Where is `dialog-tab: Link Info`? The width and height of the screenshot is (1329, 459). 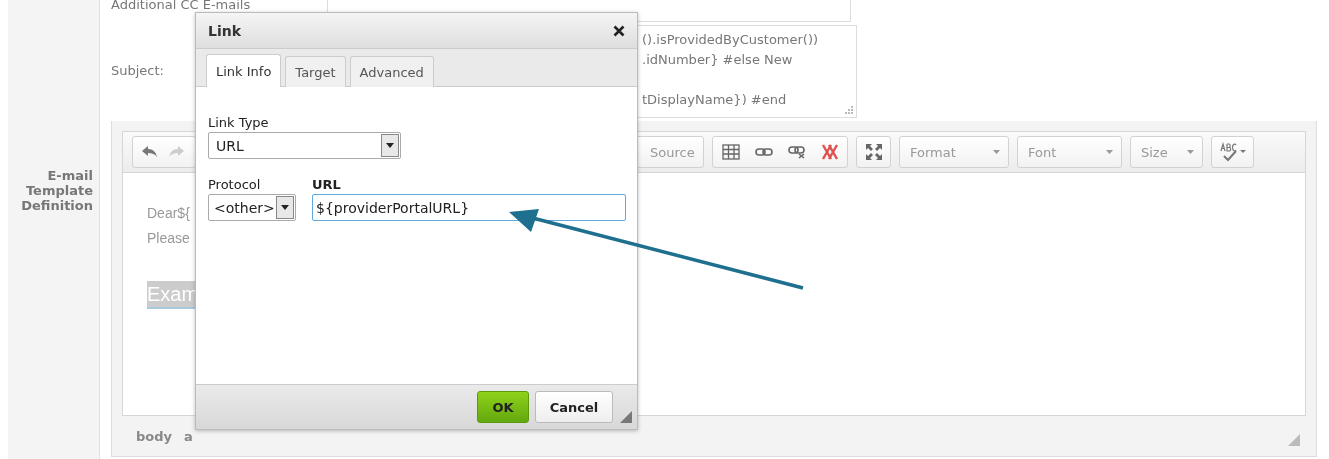
dialog-tab: Link Info is located at coordinates (244, 70).